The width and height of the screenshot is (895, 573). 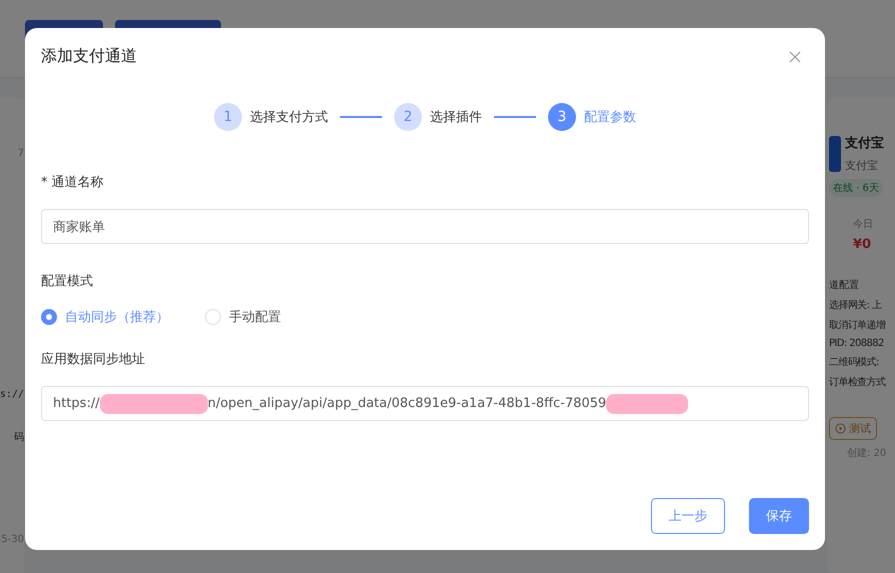 What do you see at coordinates (857, 382) in the screenshot?
I see `config-line: 订单检查方式` at bounding box center [857, 382].